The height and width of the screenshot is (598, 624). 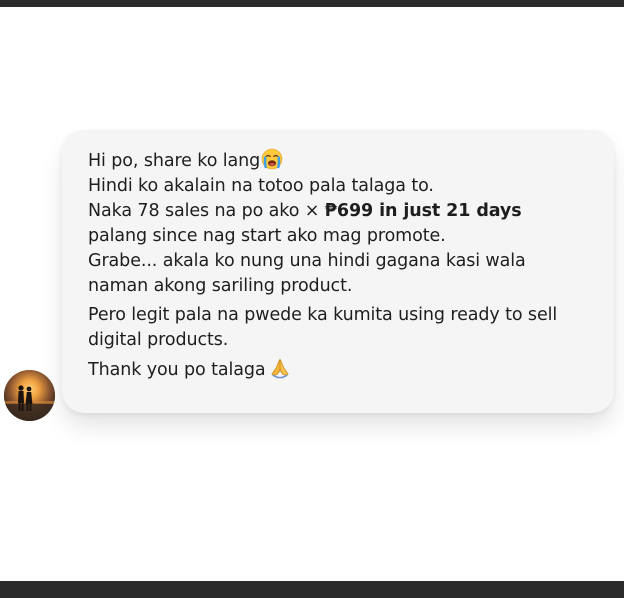 I want to click on sales-count-text: Naka 78 sales na po ako ×, so click(x=206, y=211).